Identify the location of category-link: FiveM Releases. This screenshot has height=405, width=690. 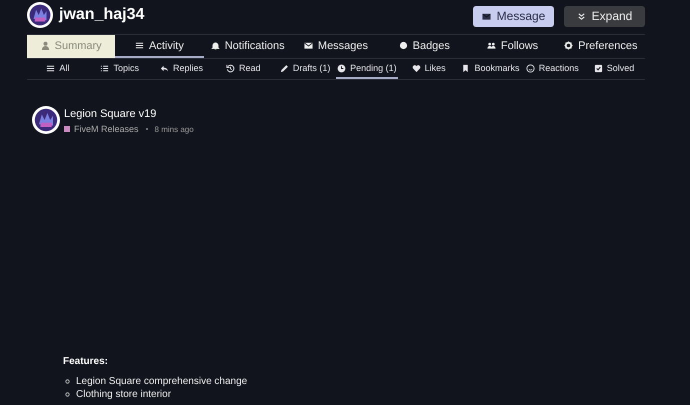
(106, 129).